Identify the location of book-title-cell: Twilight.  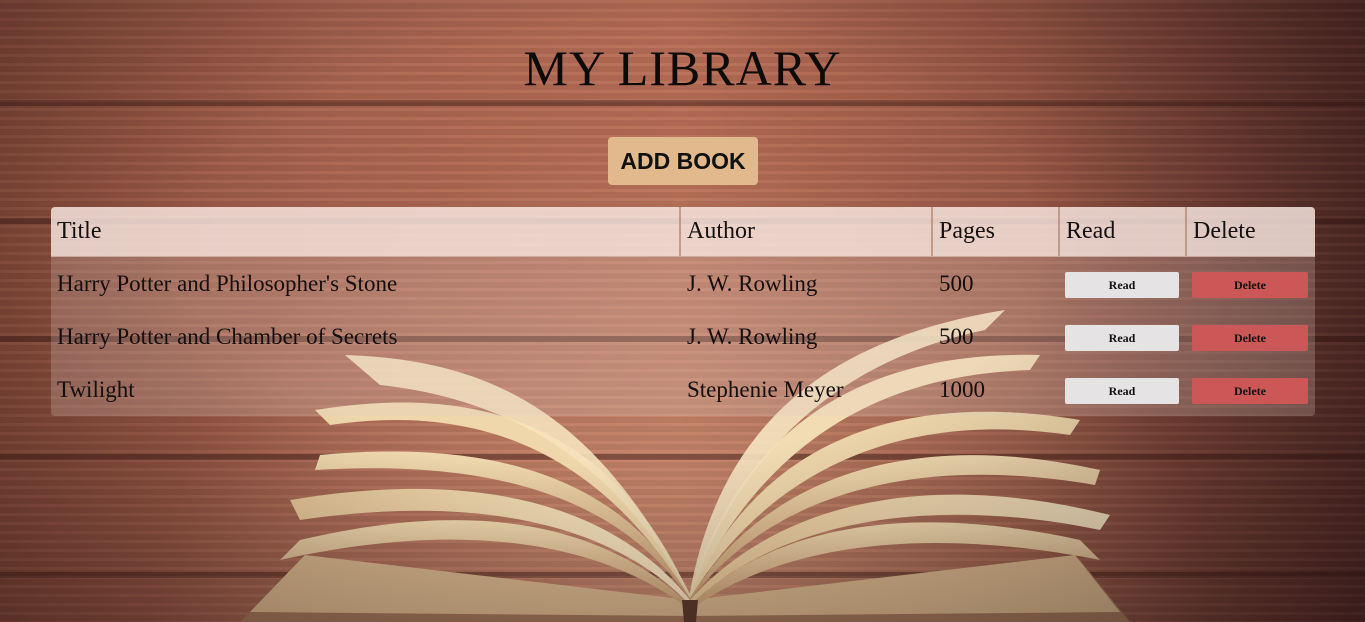
(96, 389).